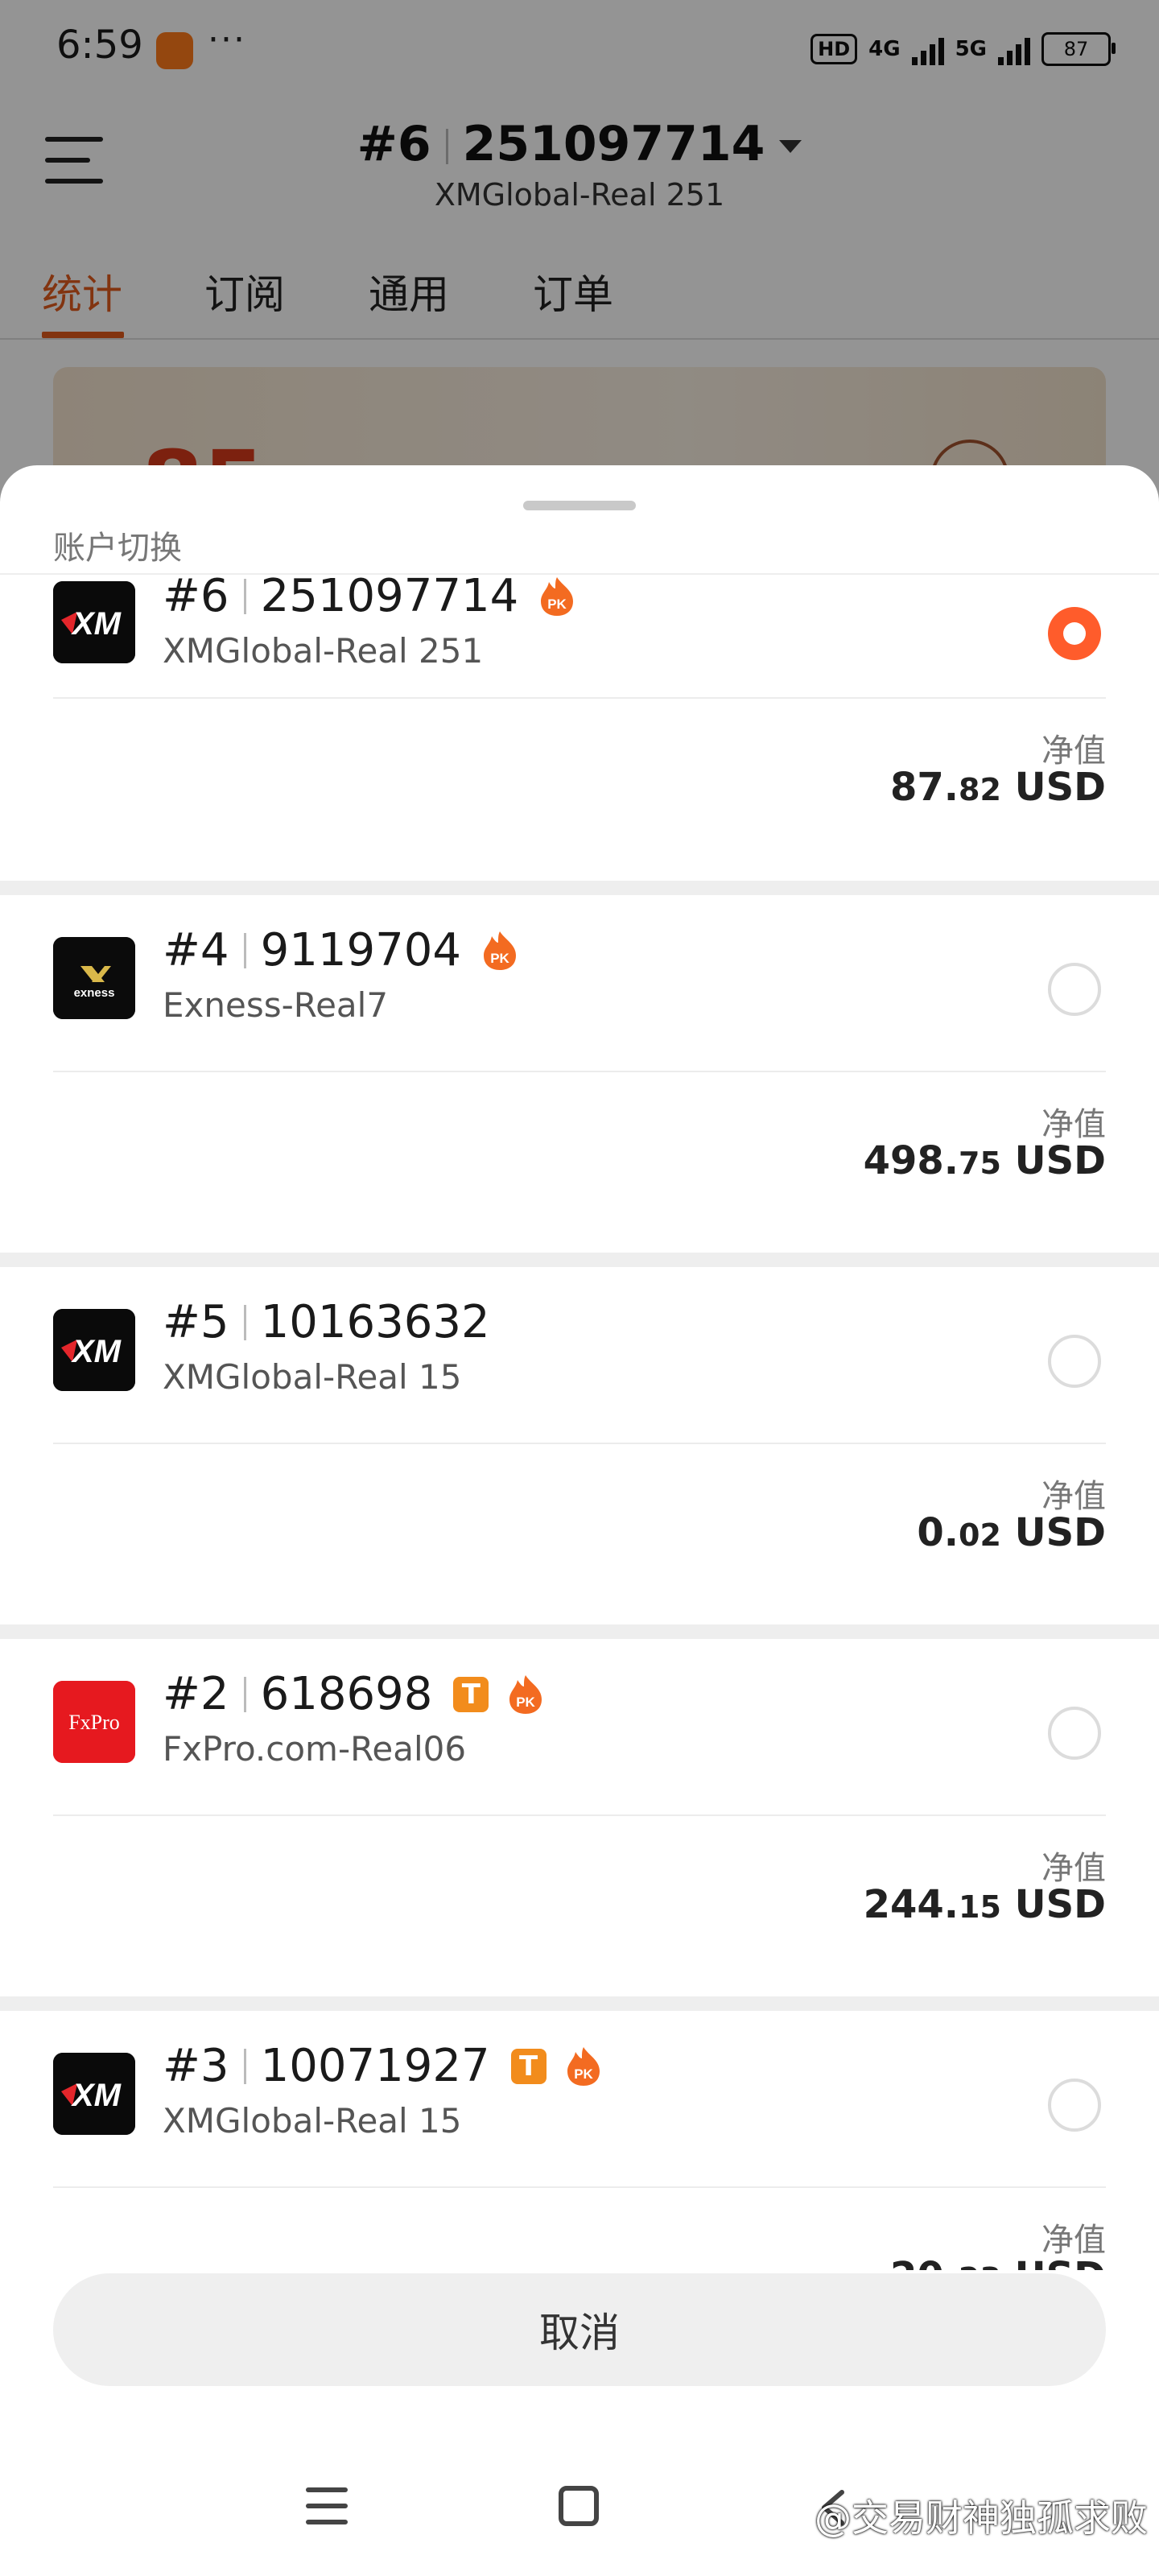  I want to click on cancel-button: 取消, so click(579, 2329).